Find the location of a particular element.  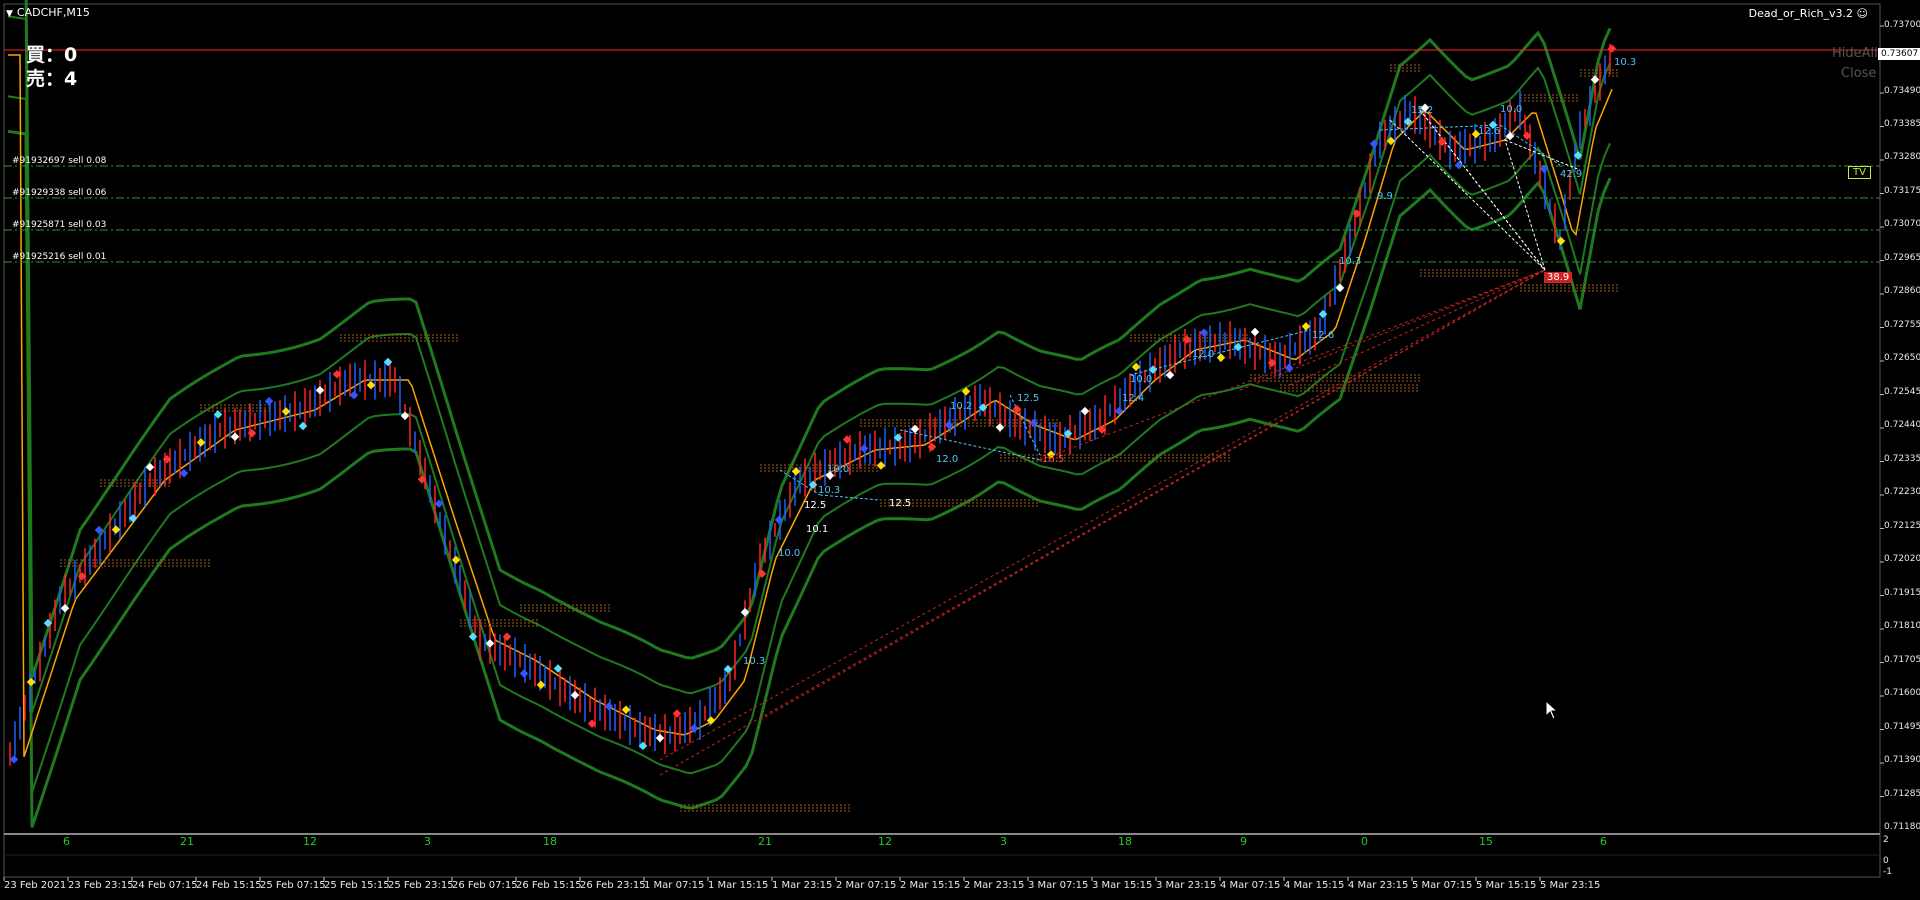

hide-all-button: HideAll is located at coordinates (1855, 53).